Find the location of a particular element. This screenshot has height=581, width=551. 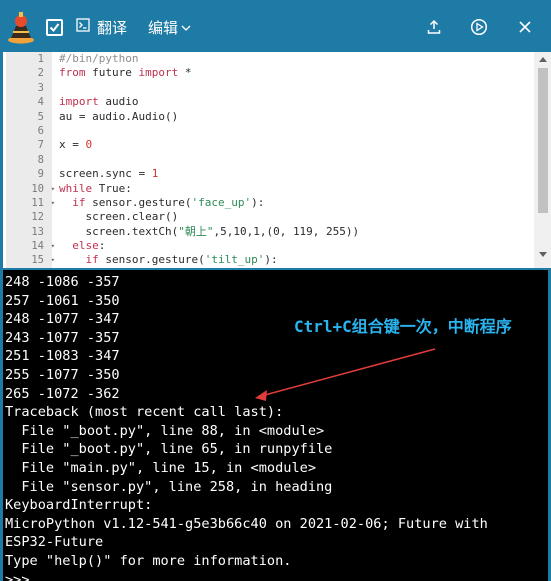

code-token: 1 is located at coordinates (155, 174).